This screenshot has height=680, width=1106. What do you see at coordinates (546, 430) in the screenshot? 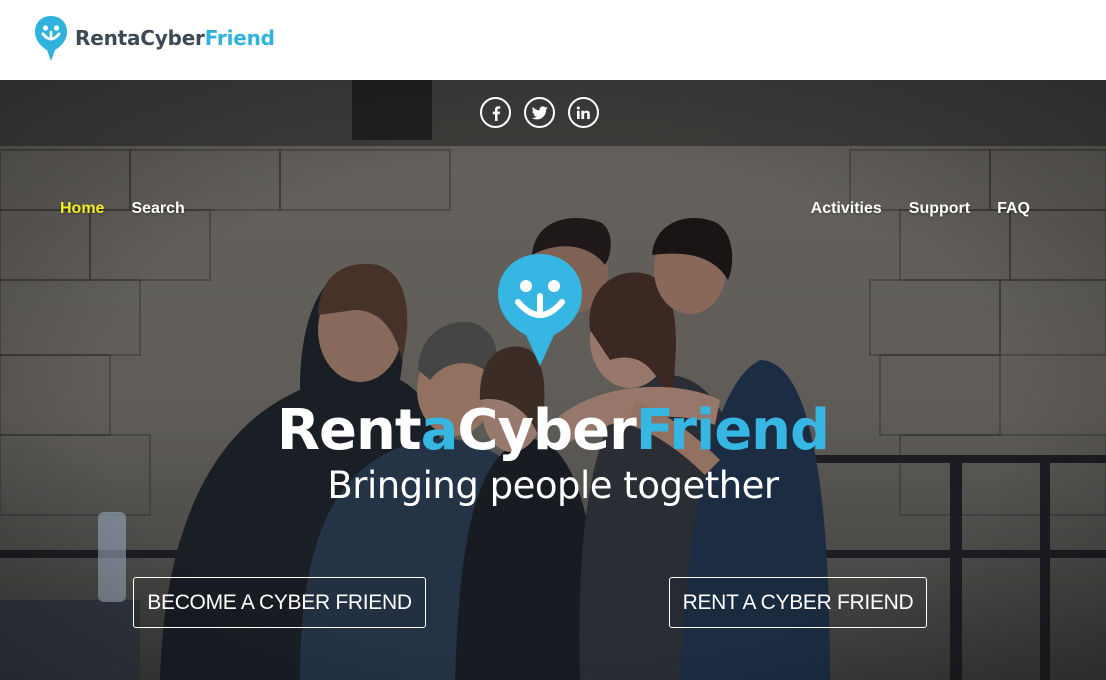
I see `hero-title-part3: Cyber` at bounding box center [546, 430].